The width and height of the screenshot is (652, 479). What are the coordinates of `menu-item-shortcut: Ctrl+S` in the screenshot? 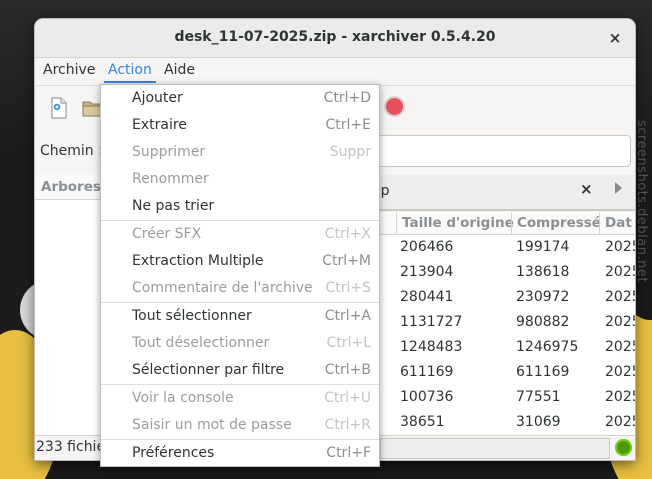 It's located at (348, 288).